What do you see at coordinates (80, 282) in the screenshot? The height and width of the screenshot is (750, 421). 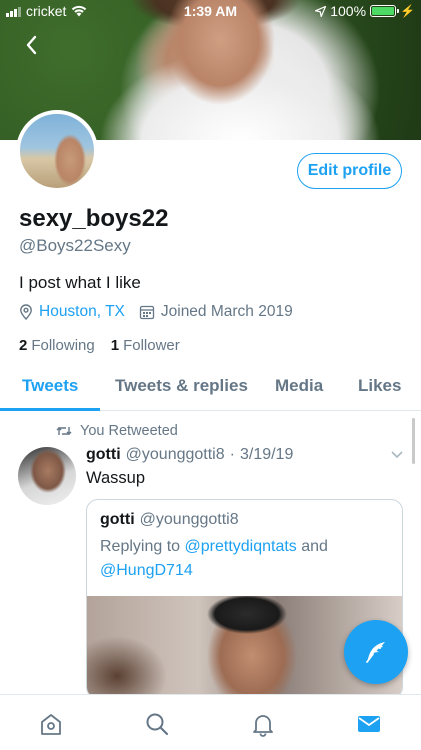 I see `profile-bio: I post what I like` at bounding box center [80, 282].